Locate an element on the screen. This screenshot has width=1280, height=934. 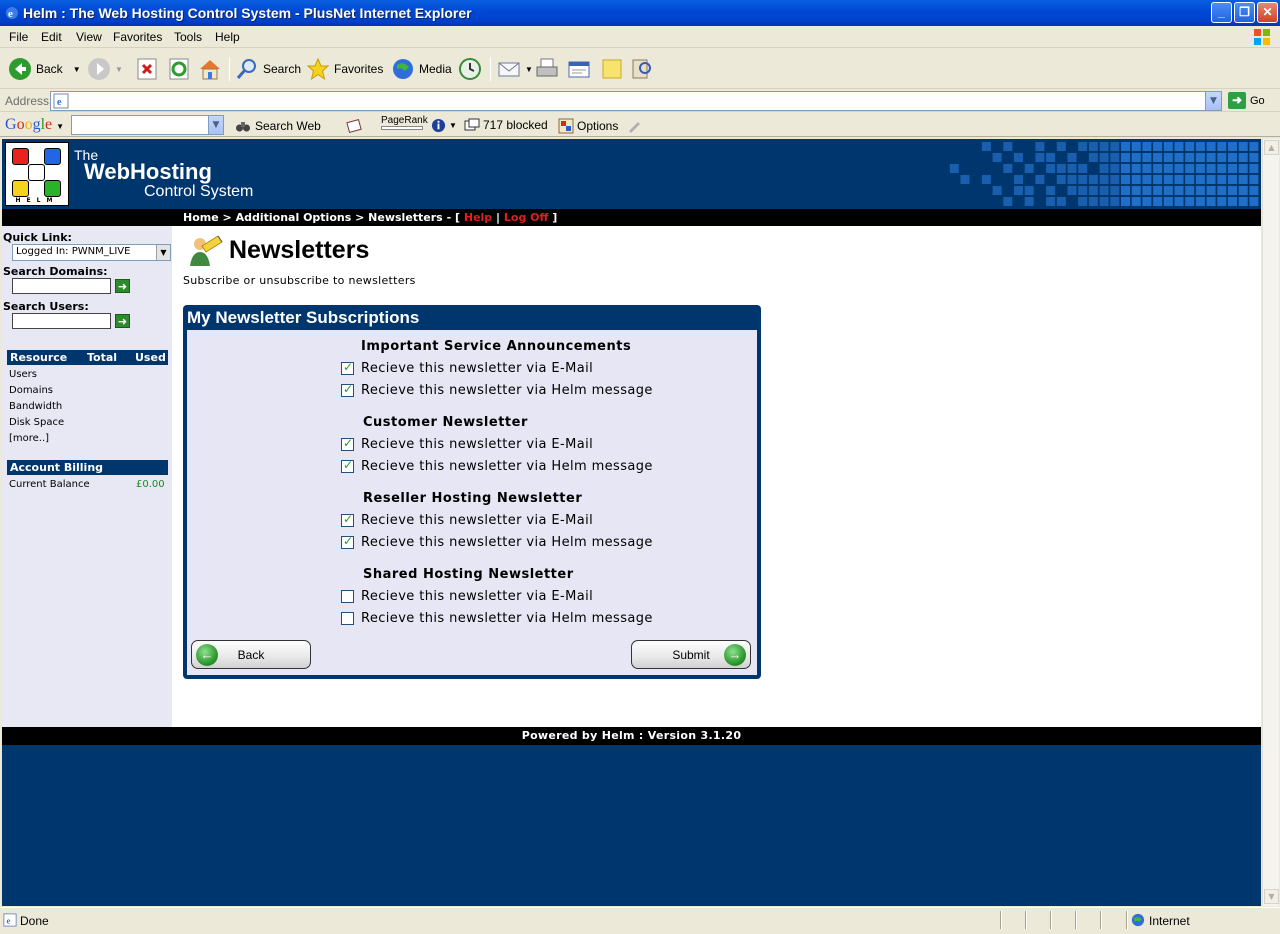
resource-disk-space: Disk Space is located at coordinates (37, 422).